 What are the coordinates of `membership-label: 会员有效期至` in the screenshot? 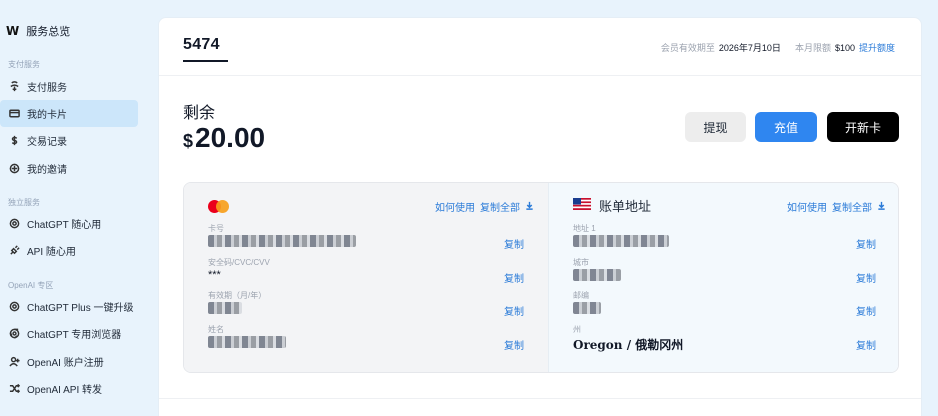 It's located at (687, 48).